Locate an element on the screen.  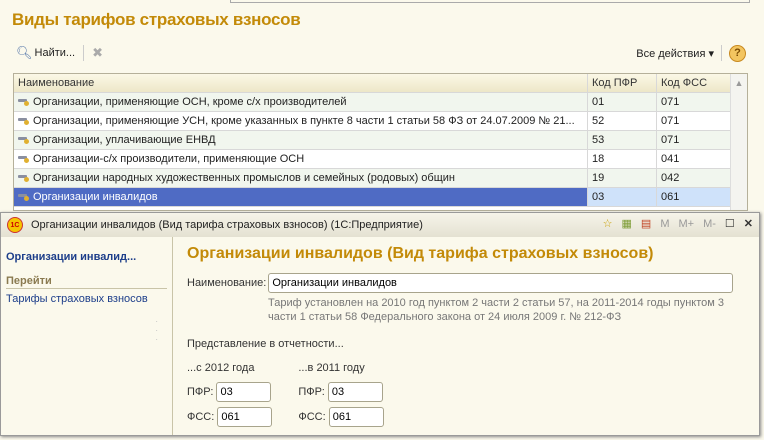
cell-pfr: 52 is located at coordinates (622, 121).